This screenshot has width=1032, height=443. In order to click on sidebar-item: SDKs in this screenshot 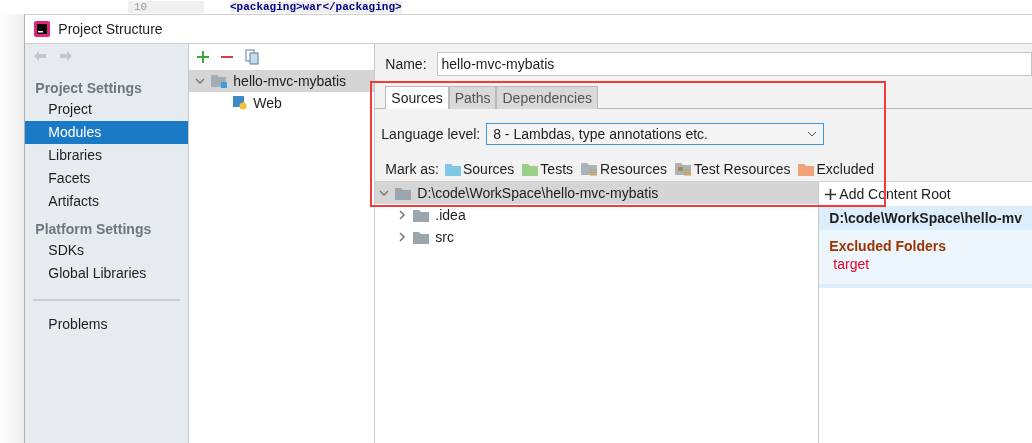, I will do `click(107, 250)`.